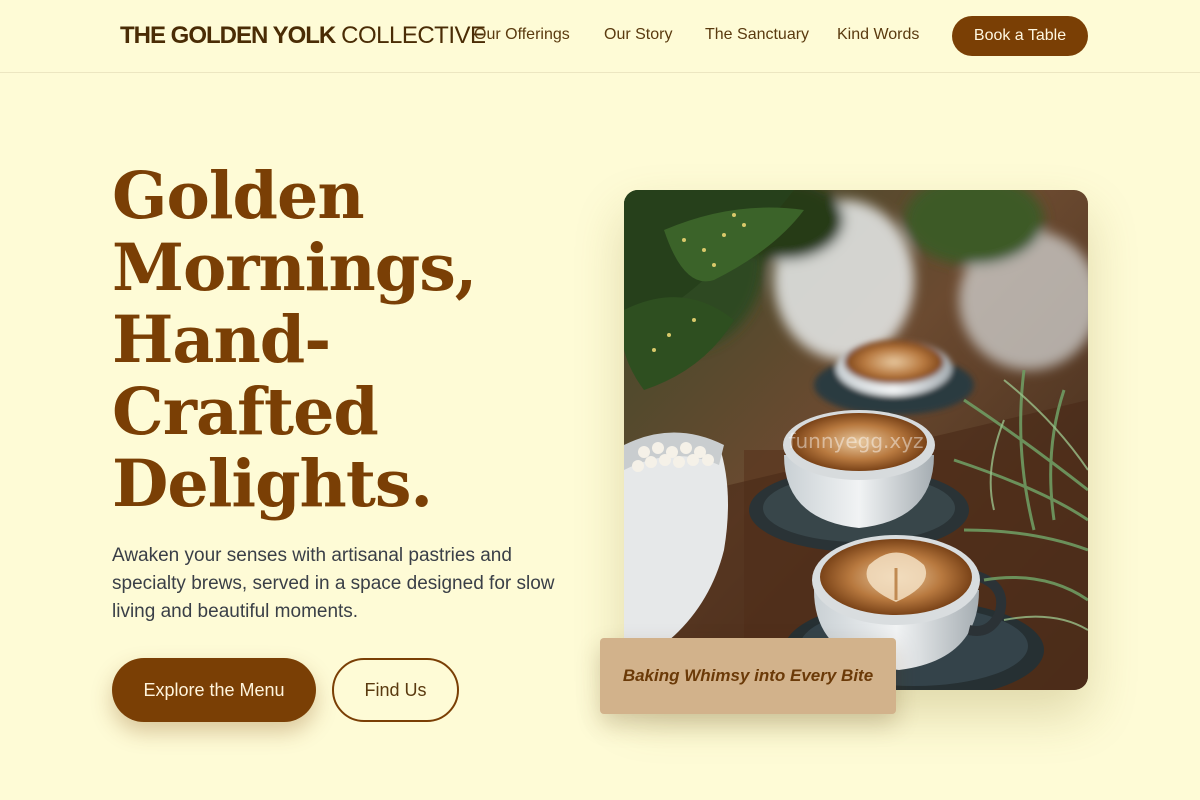 This screenshot has width=1200, height=800. I want to click on find-us-button: Find Us, so click(395, 690).